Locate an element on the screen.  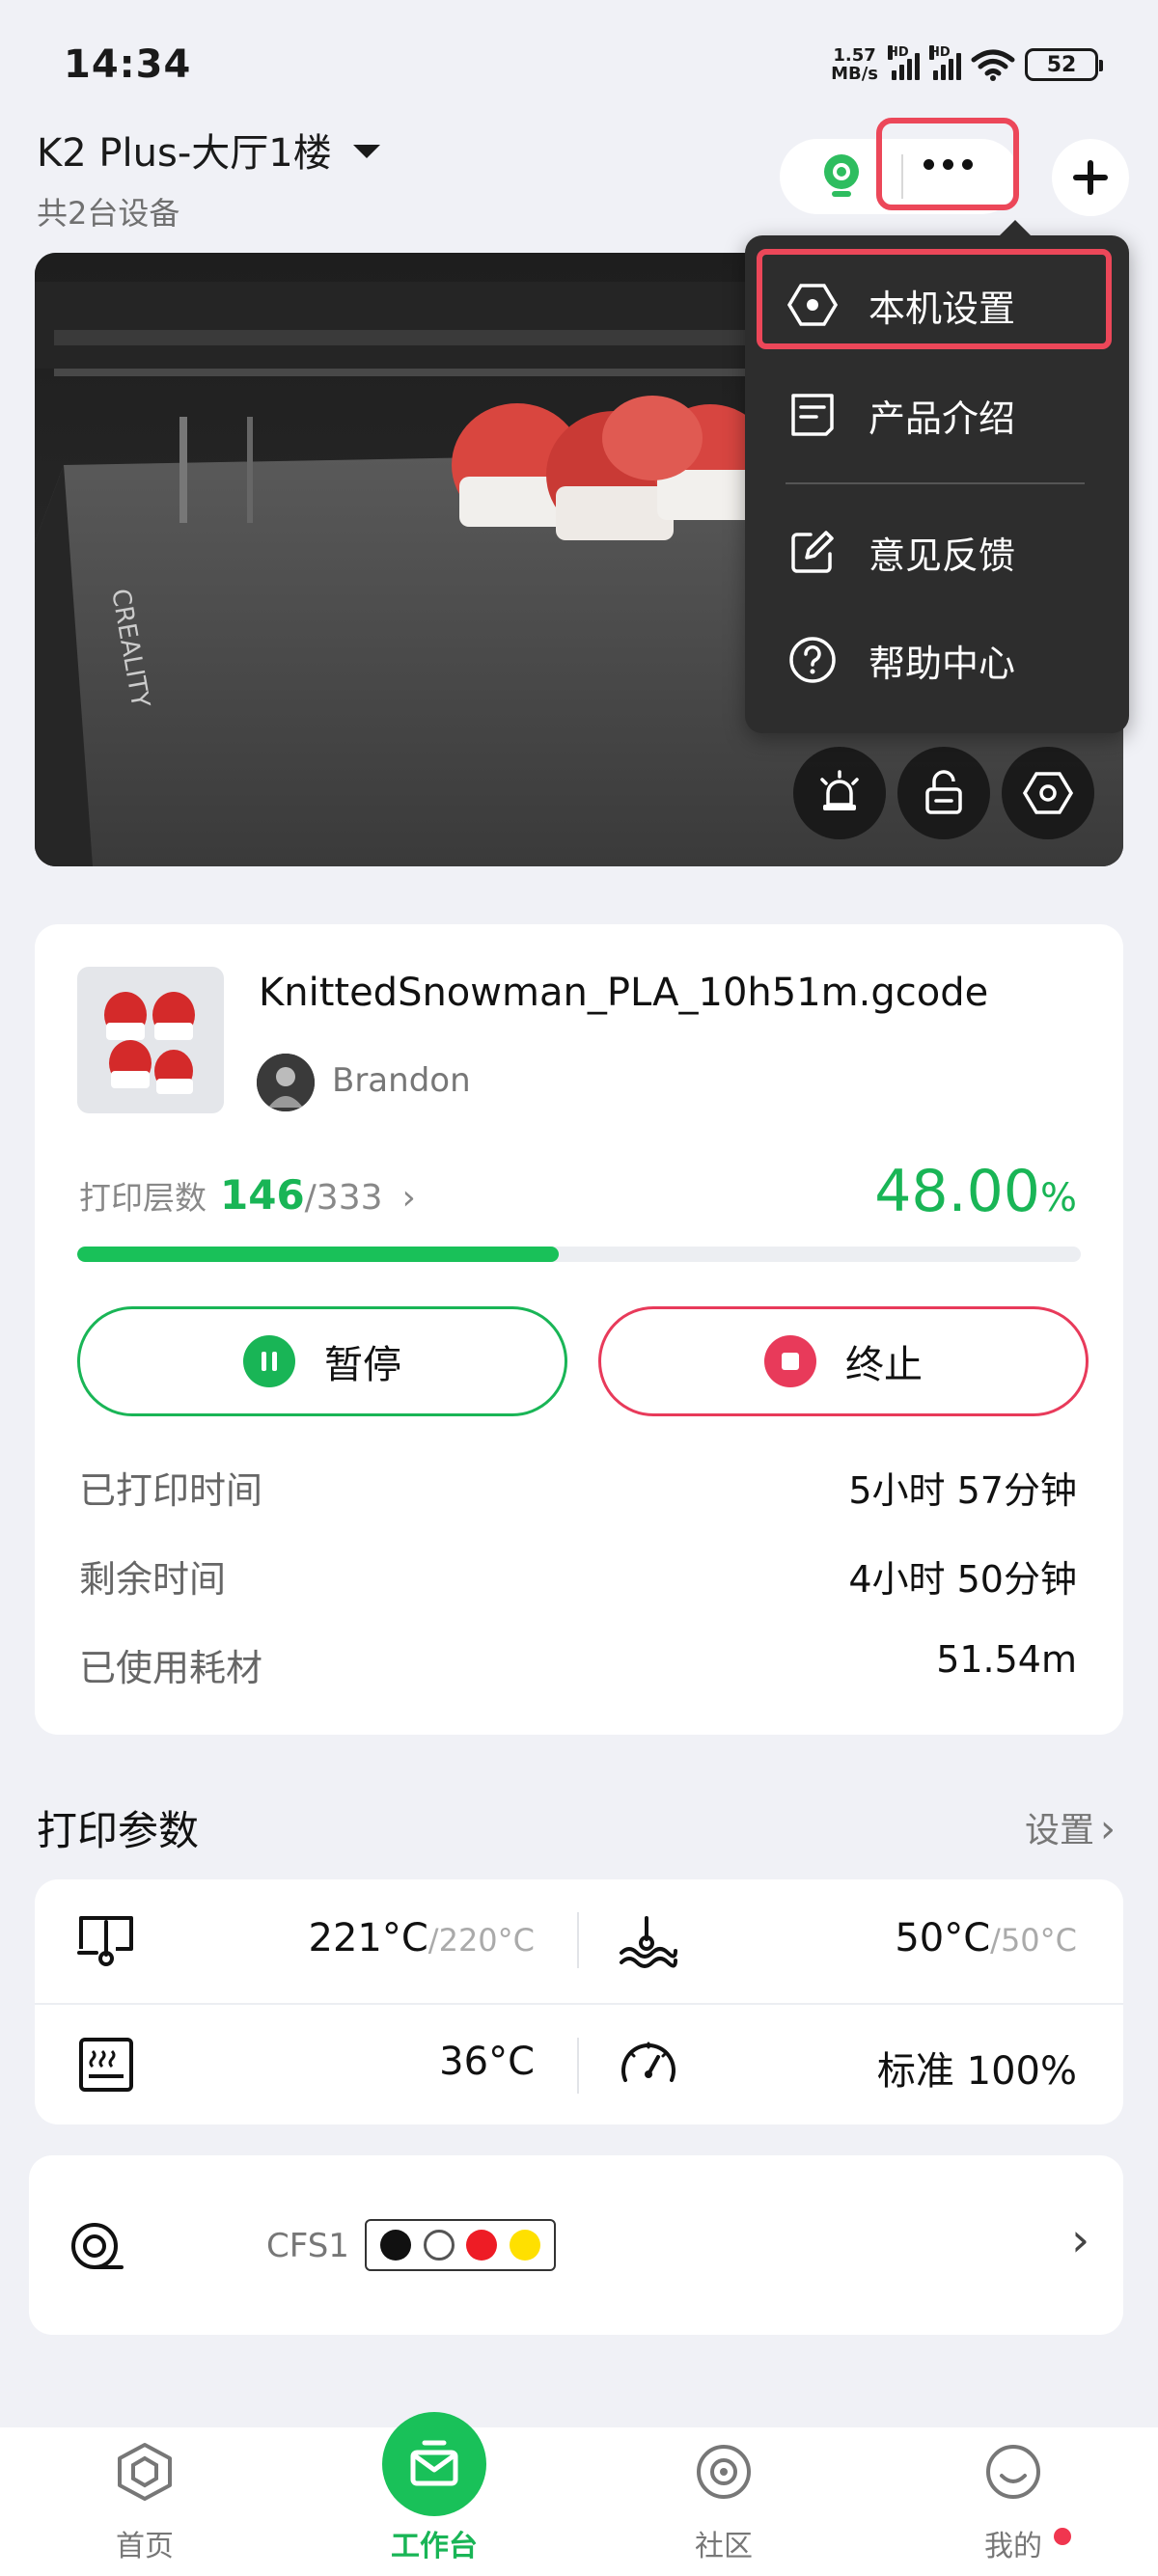
stat-value-filament-used: 51.54m is located at coordinates (1006, 1659).